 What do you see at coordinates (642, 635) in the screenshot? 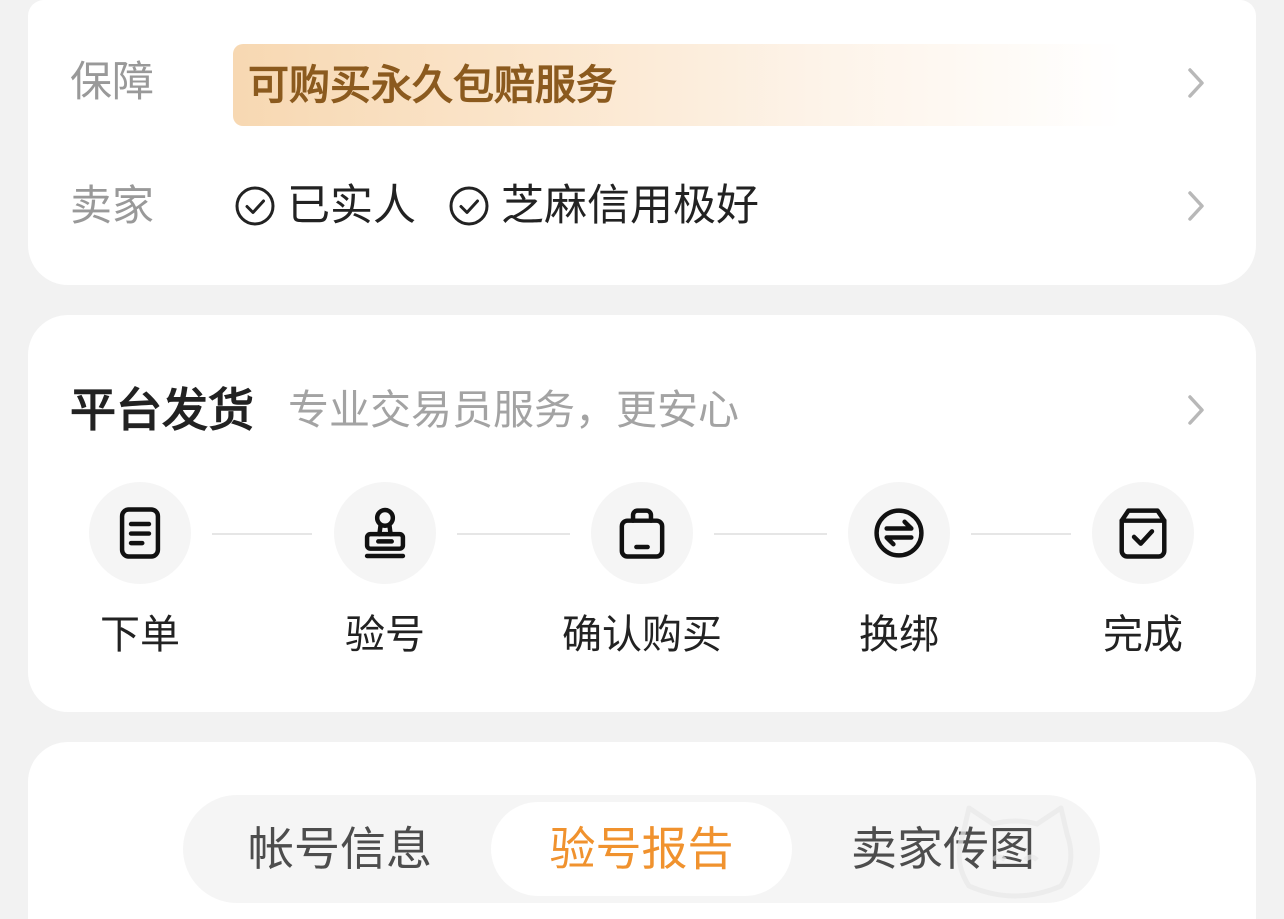
I see `step-label: 确认购买` at bounding box center [642, 635].